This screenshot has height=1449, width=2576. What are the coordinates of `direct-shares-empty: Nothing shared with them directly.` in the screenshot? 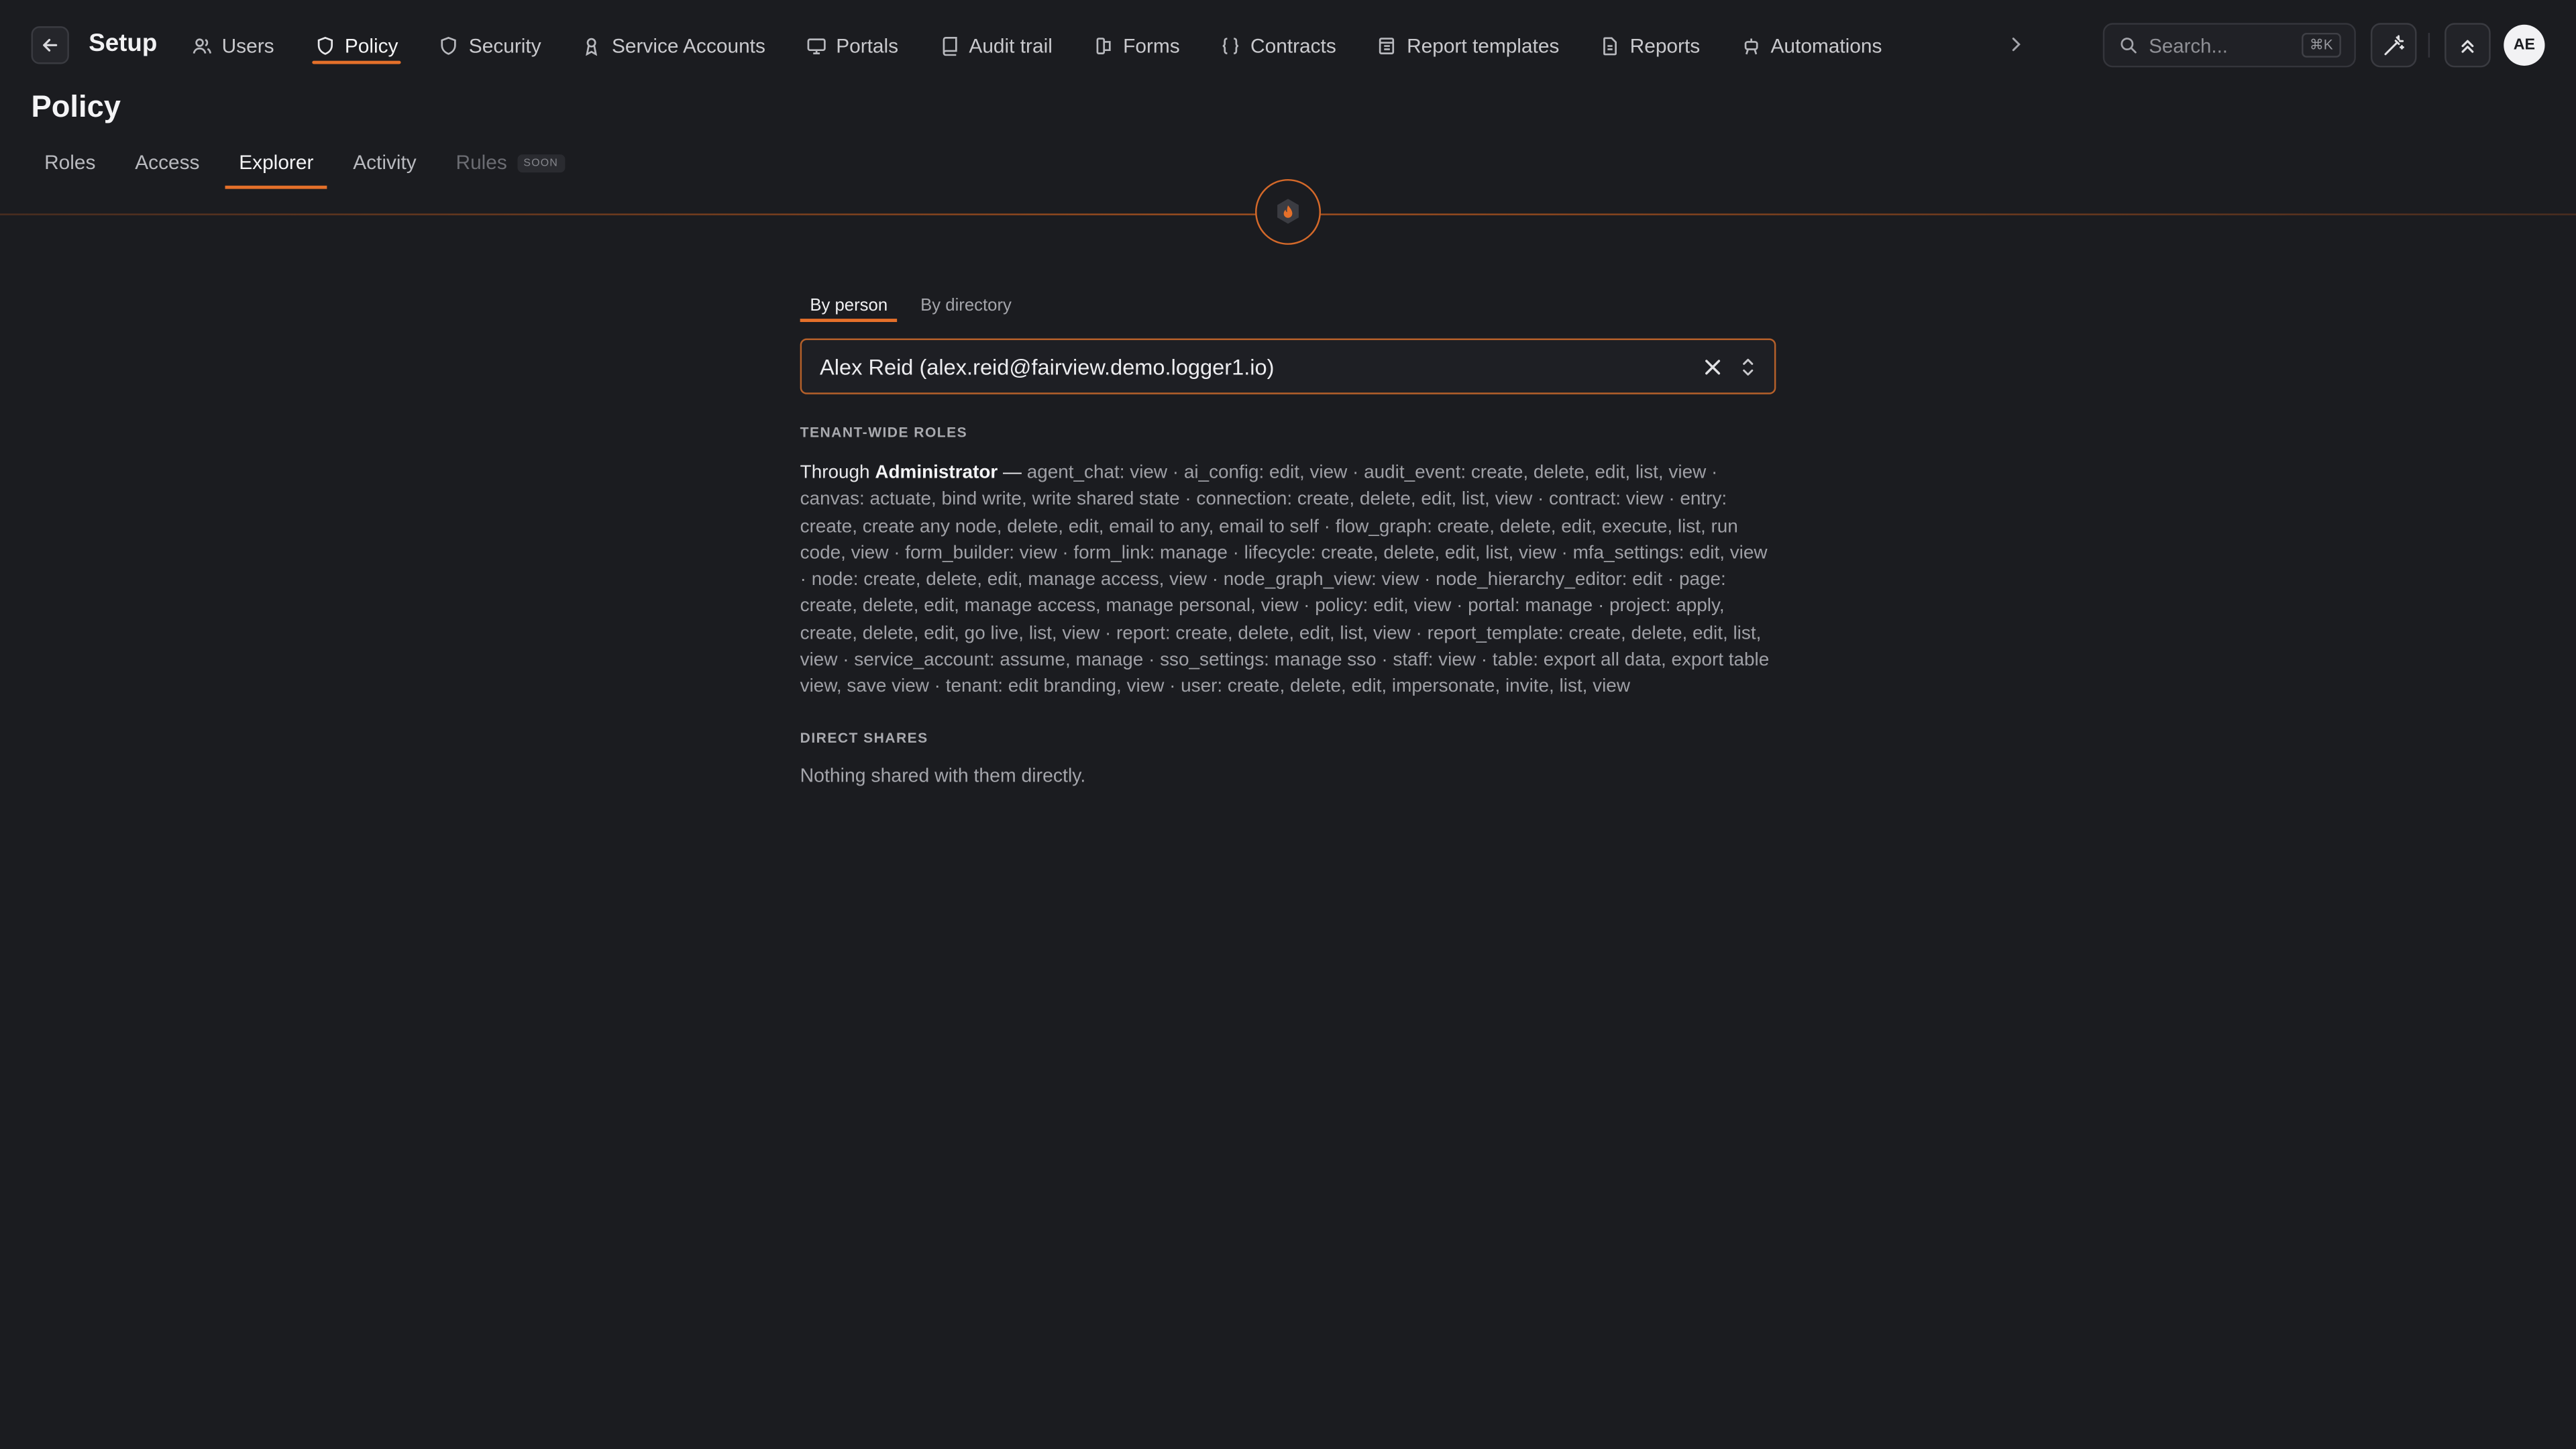 It's located at (943, 776).